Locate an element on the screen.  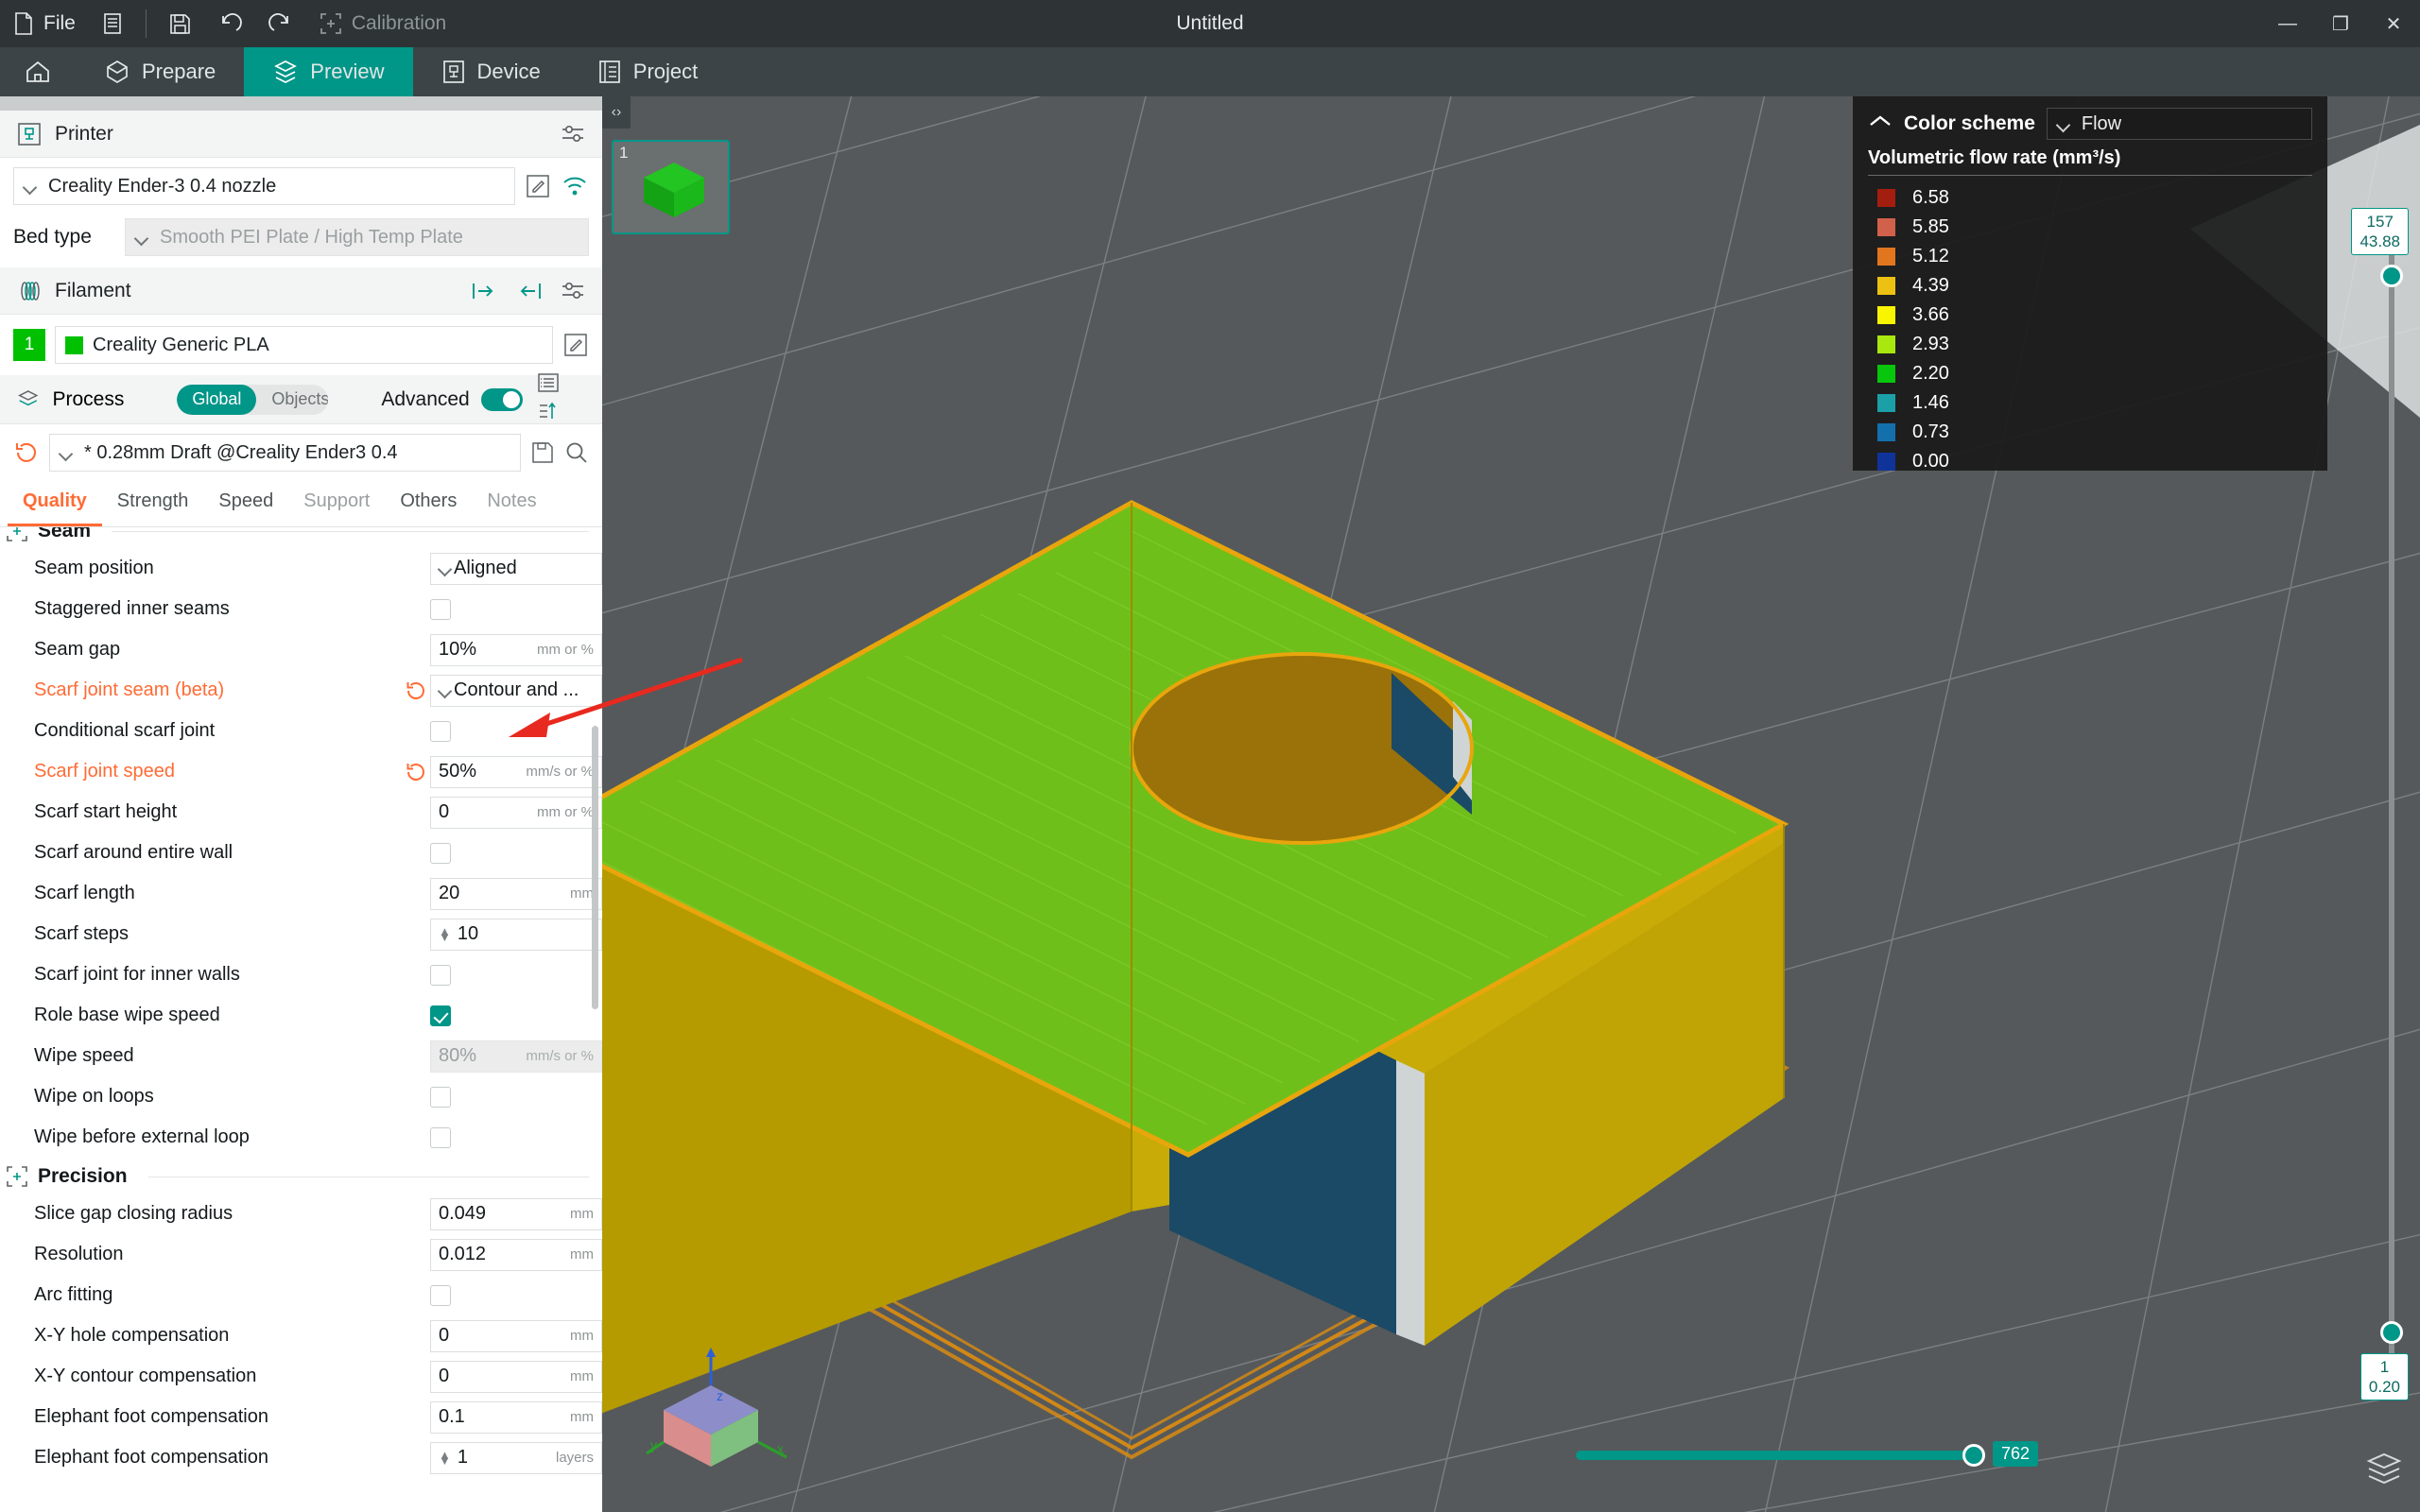
scope-objects: Objects is located at coordinates (292, 400).